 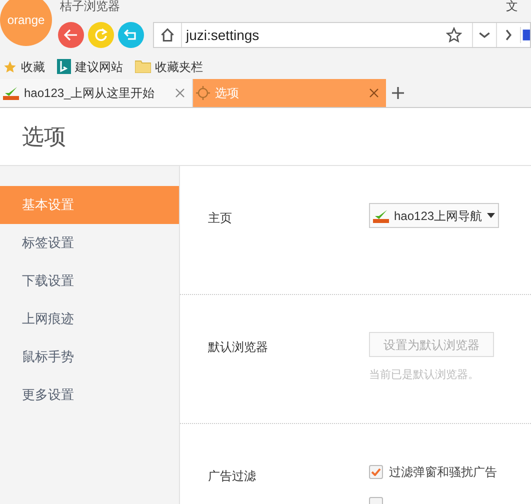 What do you see at coordinates (143, 66) in the screenshot?
I see `folder-icon` at bounding box center [143, 66].